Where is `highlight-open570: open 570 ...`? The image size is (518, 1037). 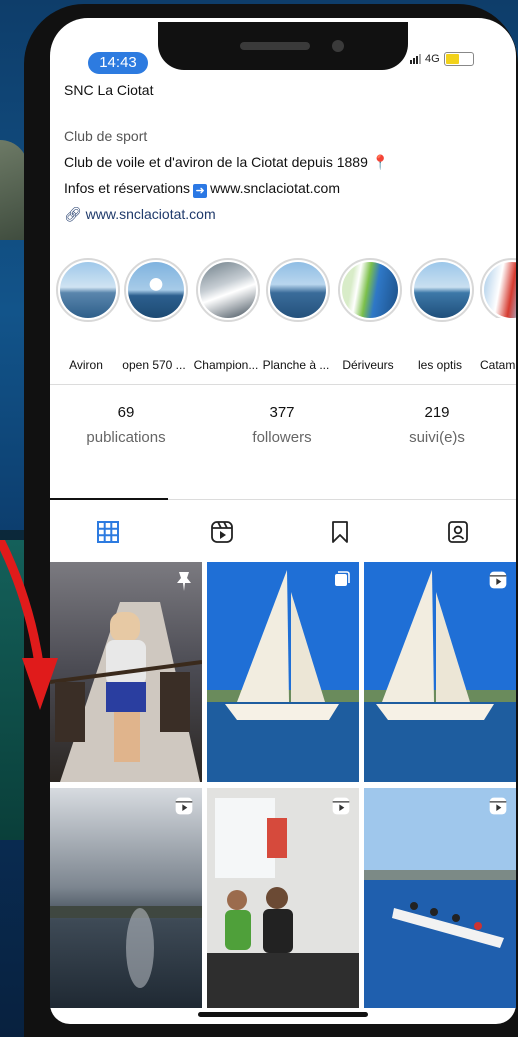
highlight-open570: open 570 ... is located at coordinates (155, 315).